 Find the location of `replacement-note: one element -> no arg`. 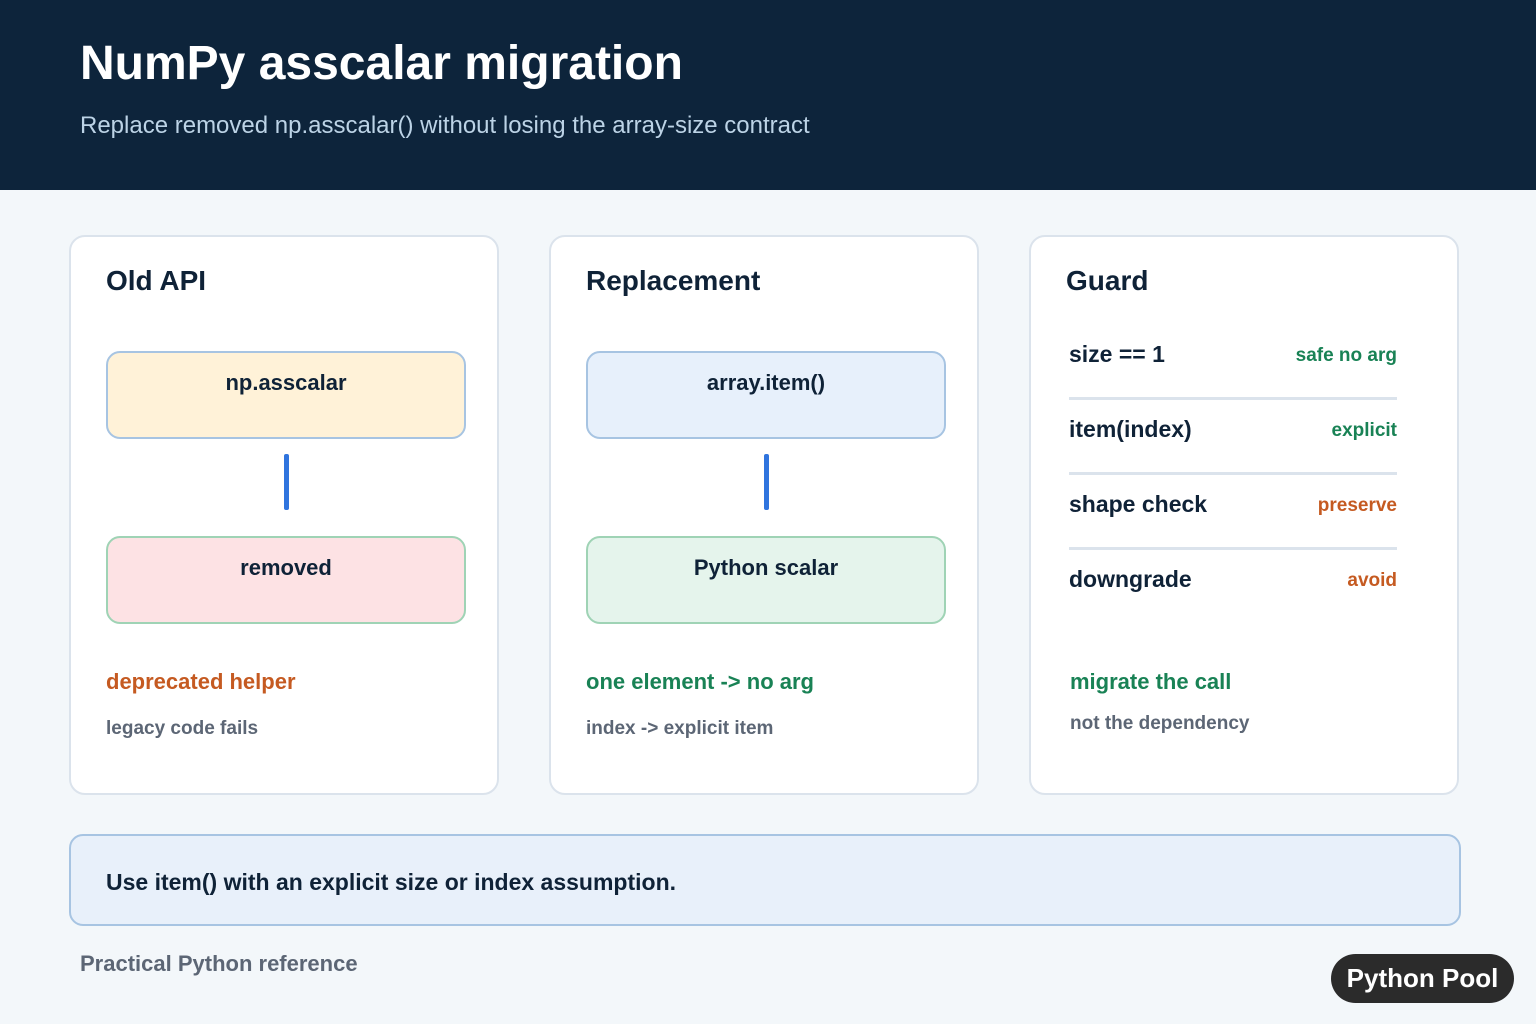

replacement-note: one element -> no arg is located at coordinates (700, 681).